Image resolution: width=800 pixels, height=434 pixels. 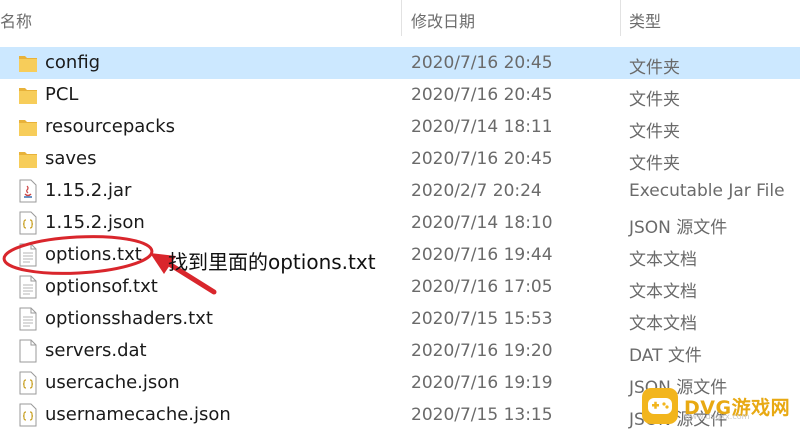 I want to click on watermark: DVG游戏网 www.dvgxx.com, so click(x=717, y=406).